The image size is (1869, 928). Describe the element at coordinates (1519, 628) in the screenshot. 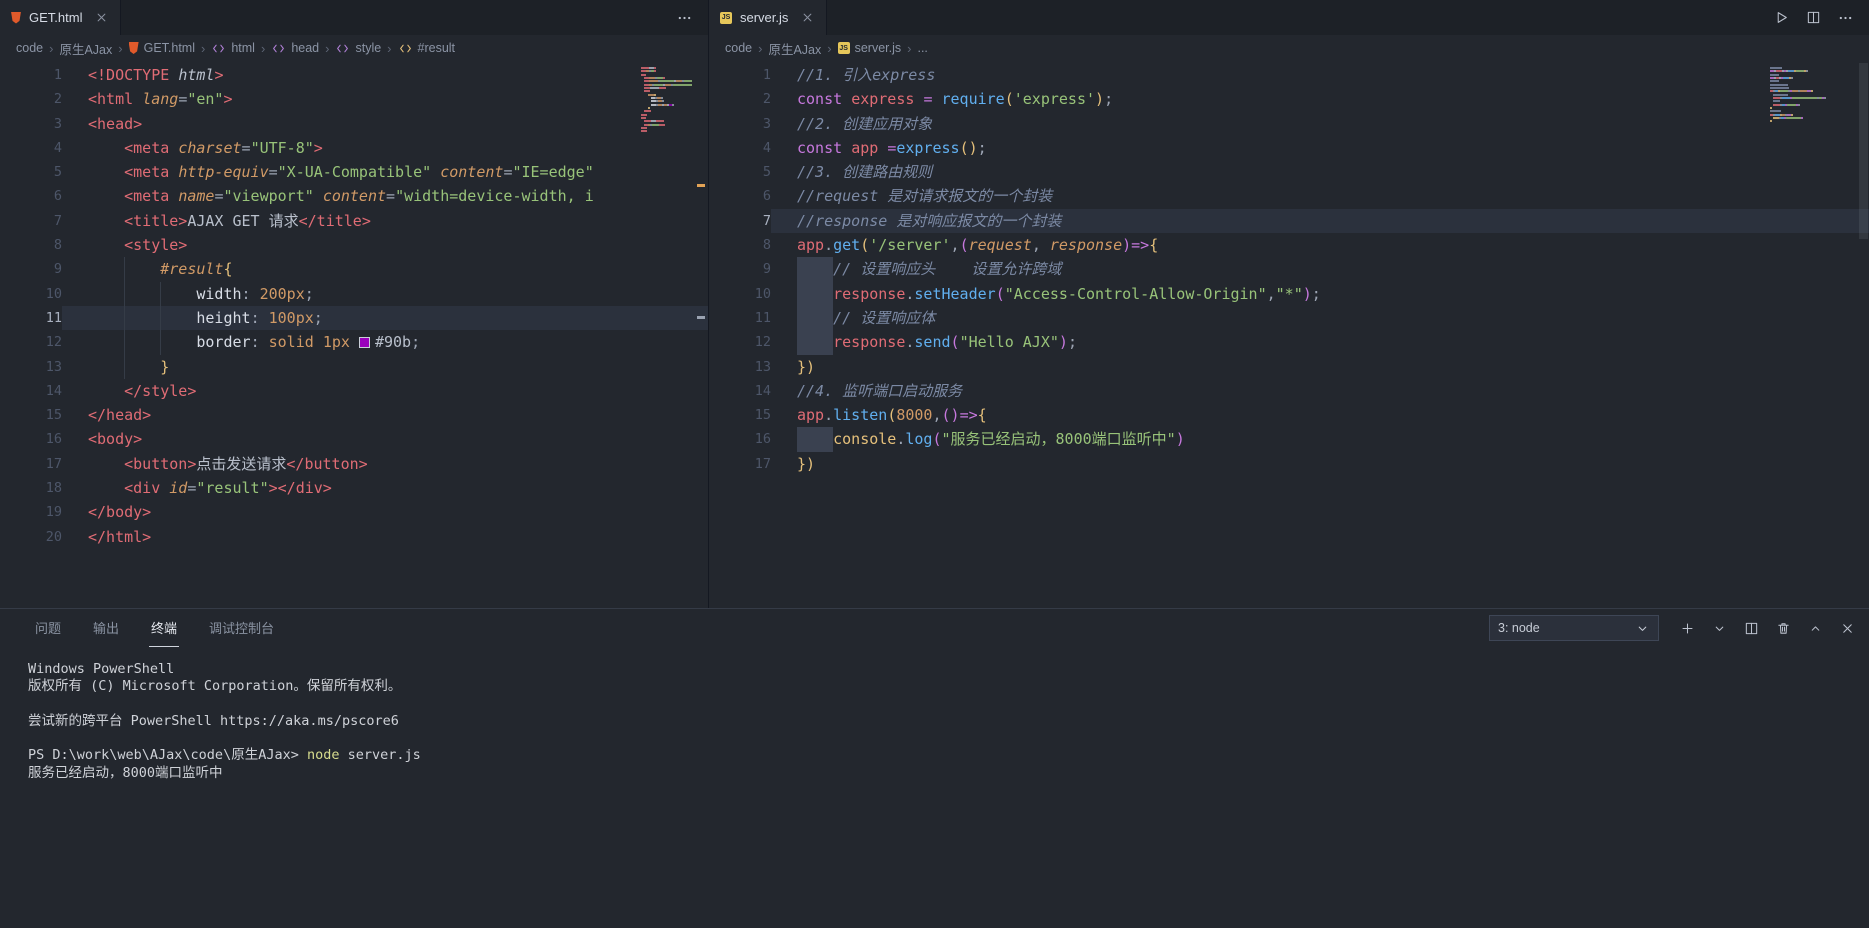

I see `terminal-select-value: 3: node` at that location.